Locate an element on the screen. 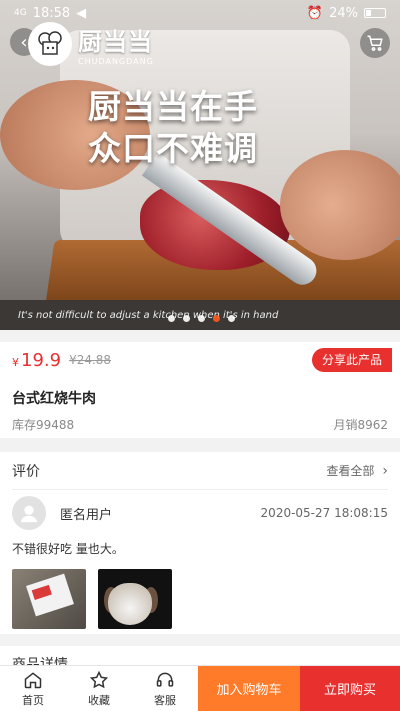 This screenshot has height=711, width=400. avatar is located at coordinates (29, 513).